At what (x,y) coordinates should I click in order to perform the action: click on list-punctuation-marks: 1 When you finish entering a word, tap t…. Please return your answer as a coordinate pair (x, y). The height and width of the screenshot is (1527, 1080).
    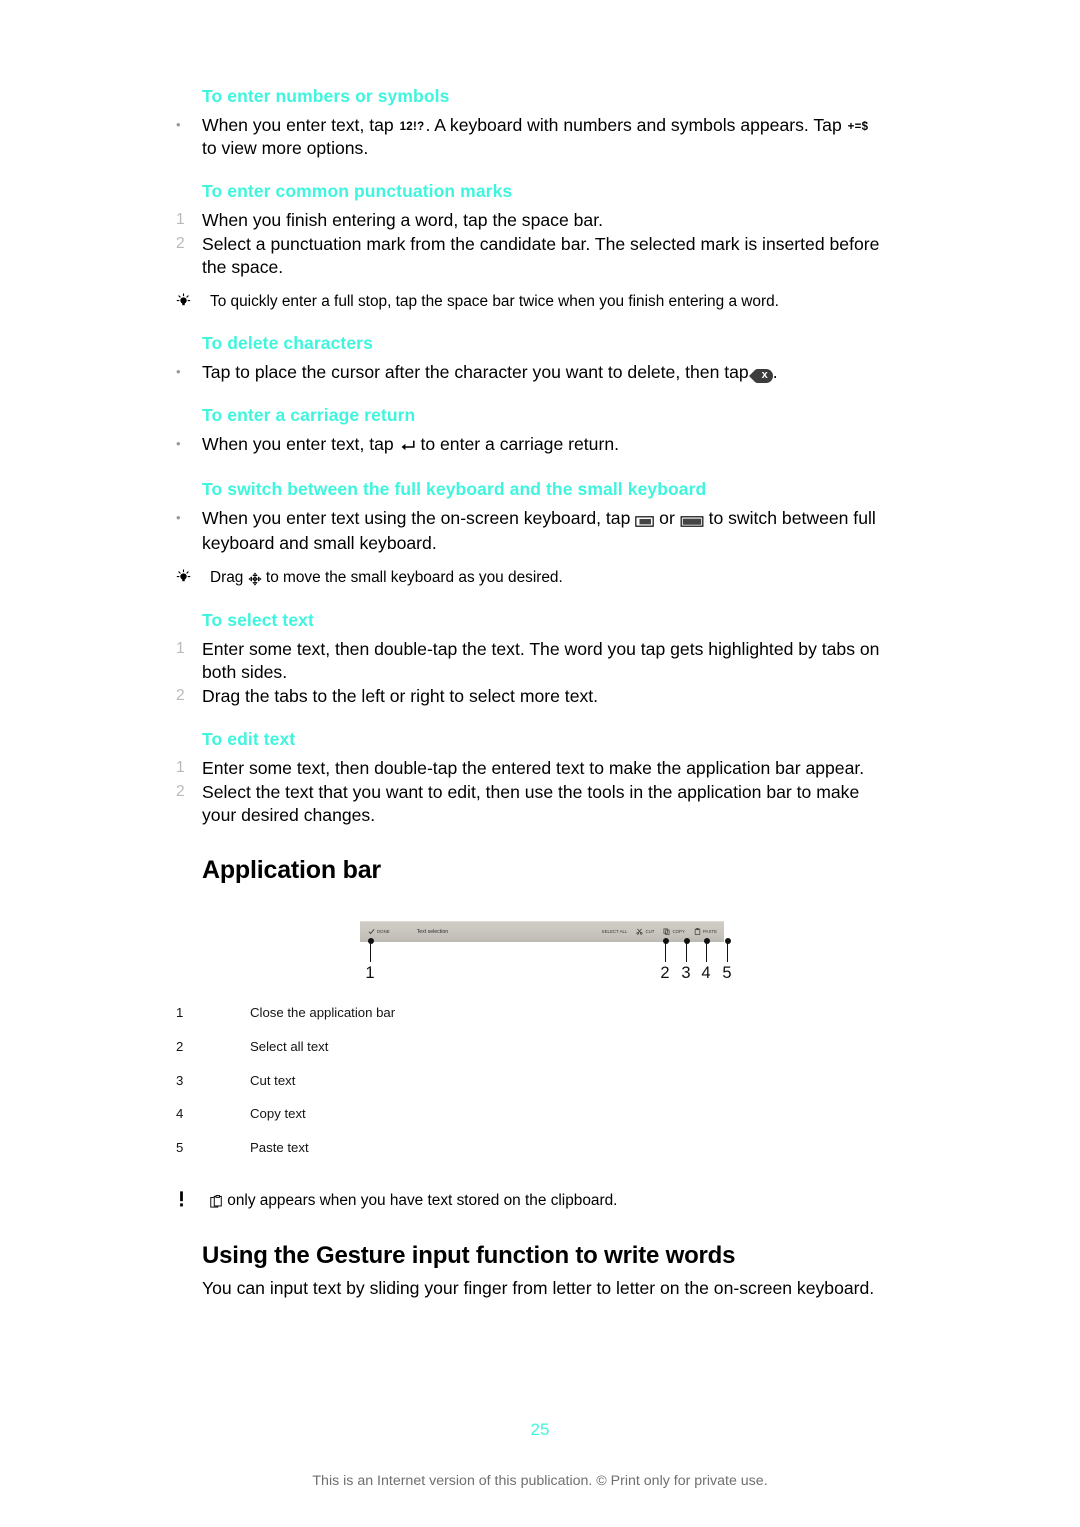
    Looking at the image, I should click on (532, 244).